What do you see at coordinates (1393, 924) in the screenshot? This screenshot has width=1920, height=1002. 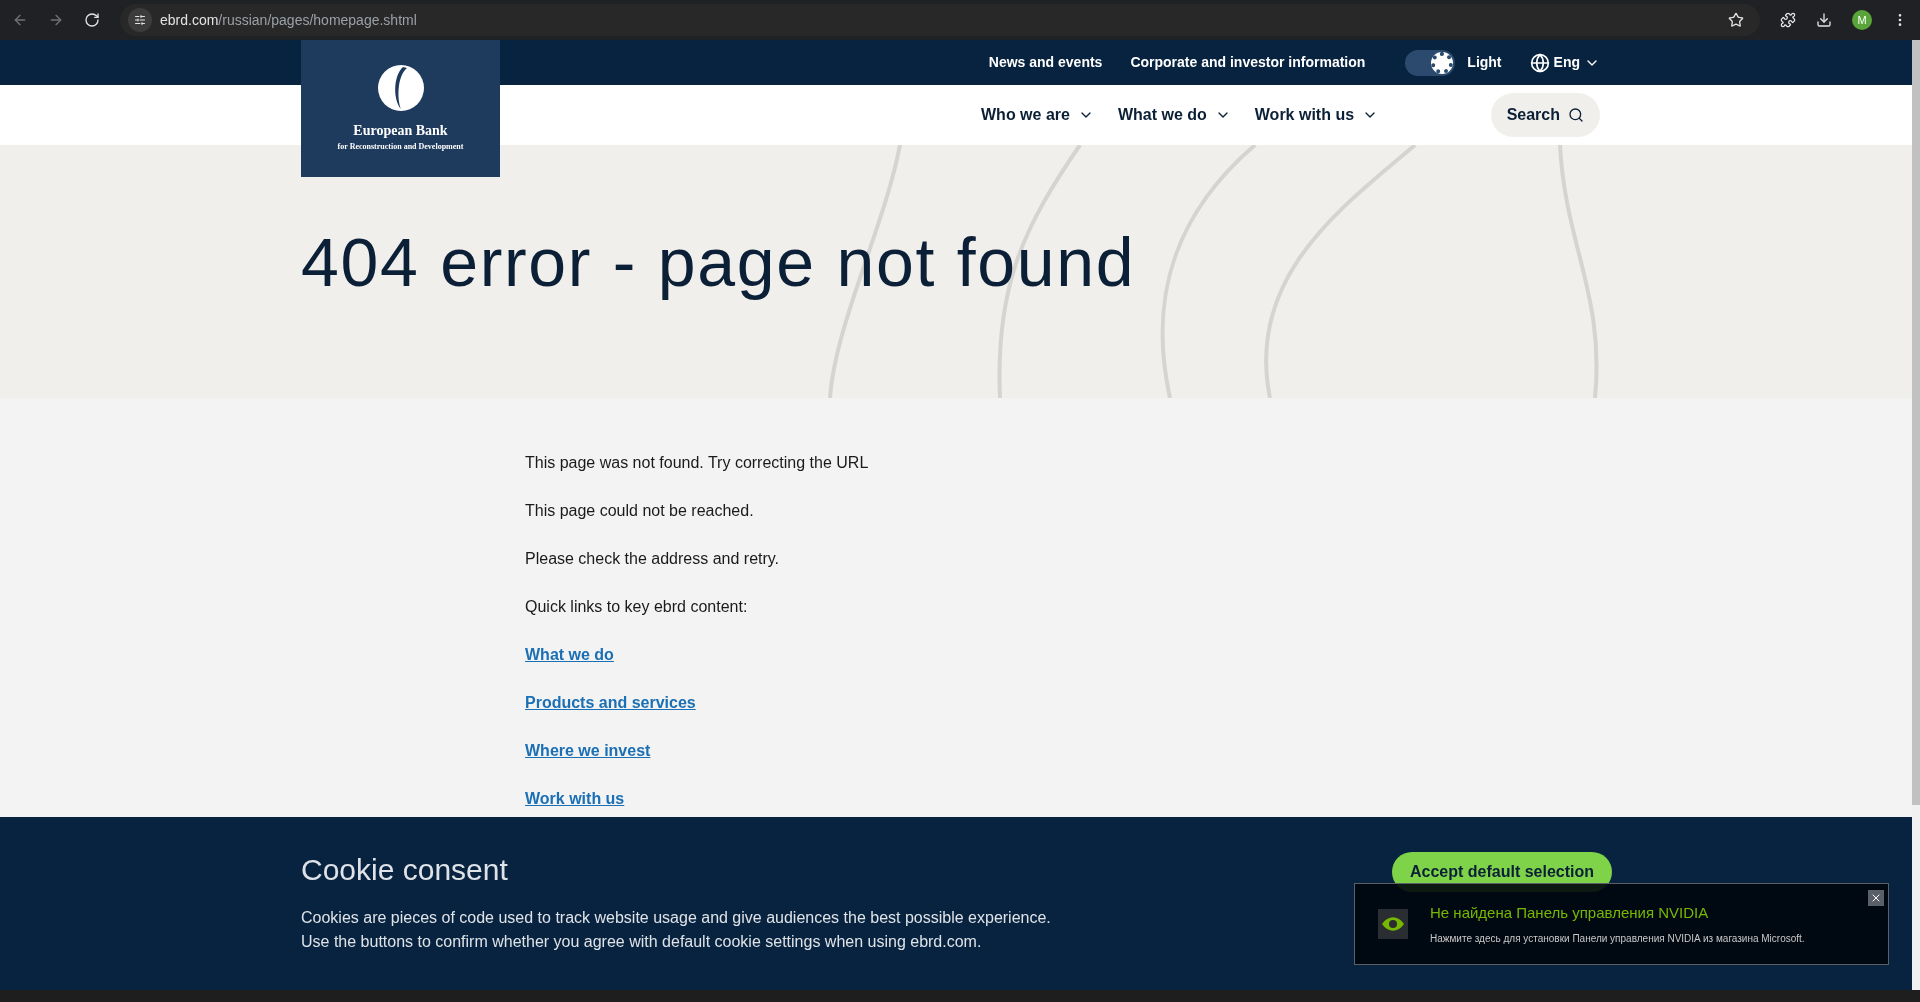 I see `eye-logo-icon` at bounding box center [1393, 924].